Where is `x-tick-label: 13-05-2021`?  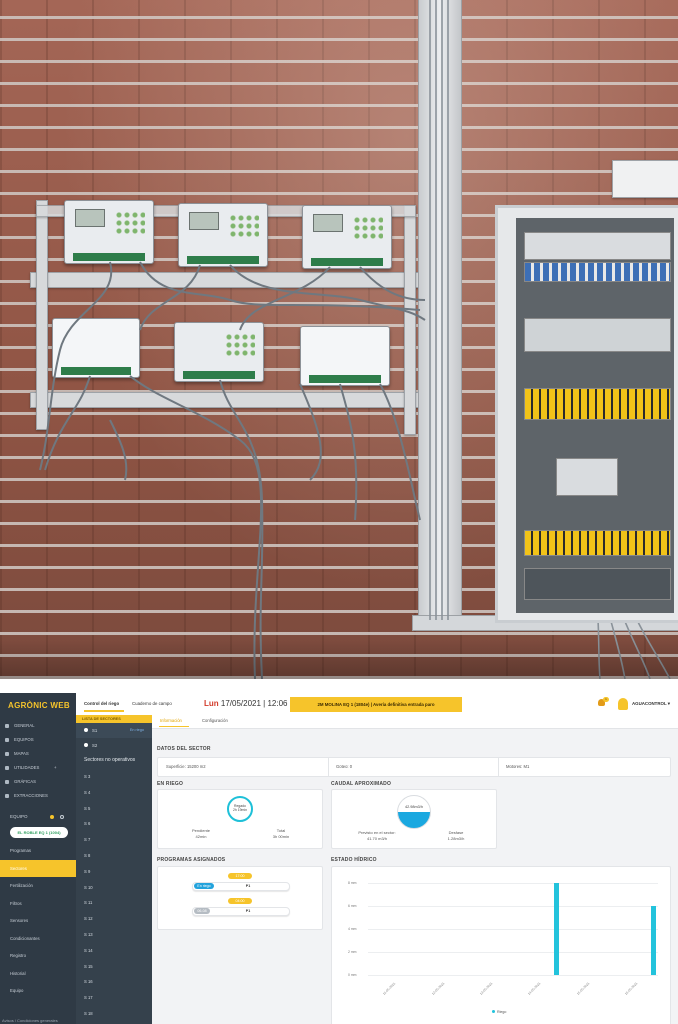
x-tick-label: 13-05-2021 is located at coordinates (486, 988).